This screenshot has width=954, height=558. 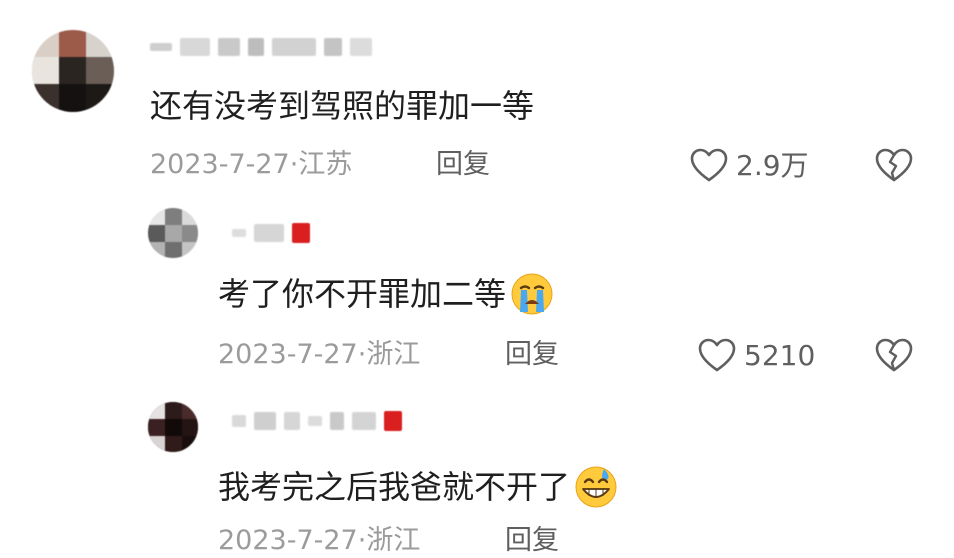 I want to click on comment-text: 我考完之后我爸就不开了, so click(x=418, y=487).